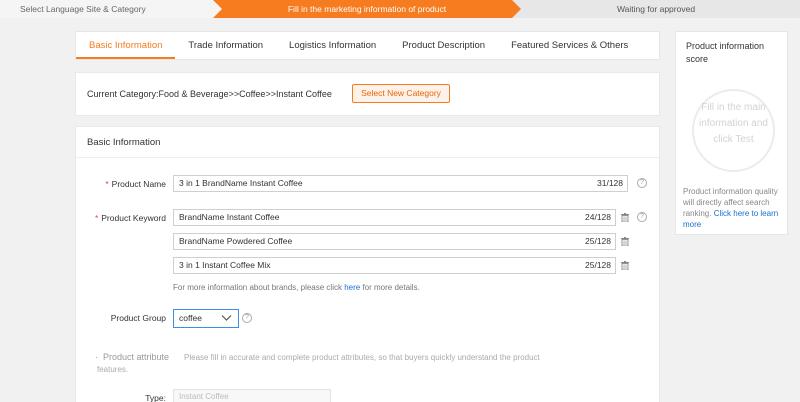 The image size is (800, 402). I want to click on tab-basic-information: Basic Information, so click(126, 45).